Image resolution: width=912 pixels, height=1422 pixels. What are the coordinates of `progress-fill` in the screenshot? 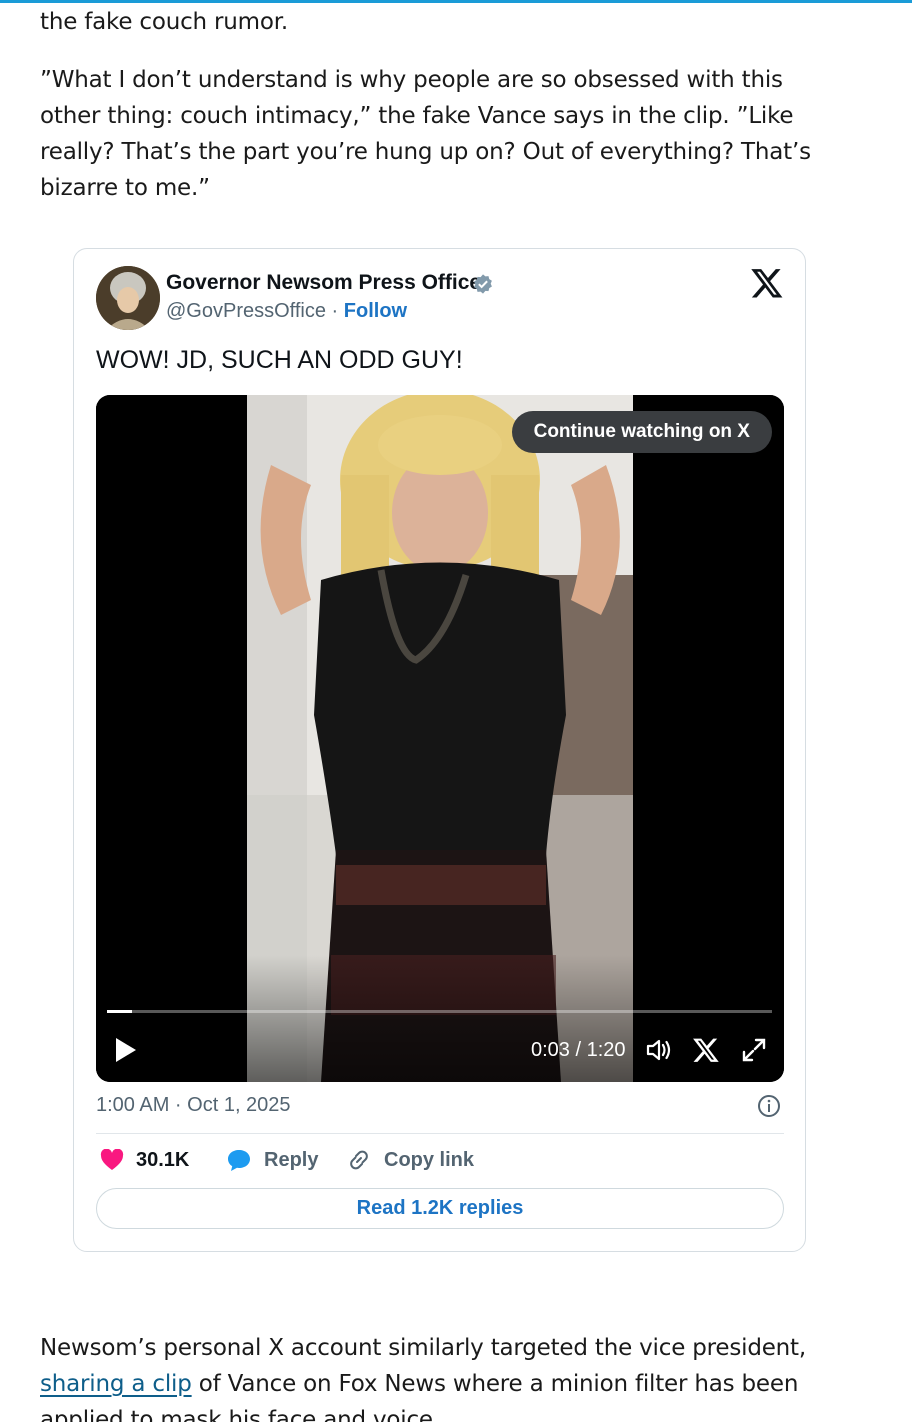 It's located at (119, 1011).